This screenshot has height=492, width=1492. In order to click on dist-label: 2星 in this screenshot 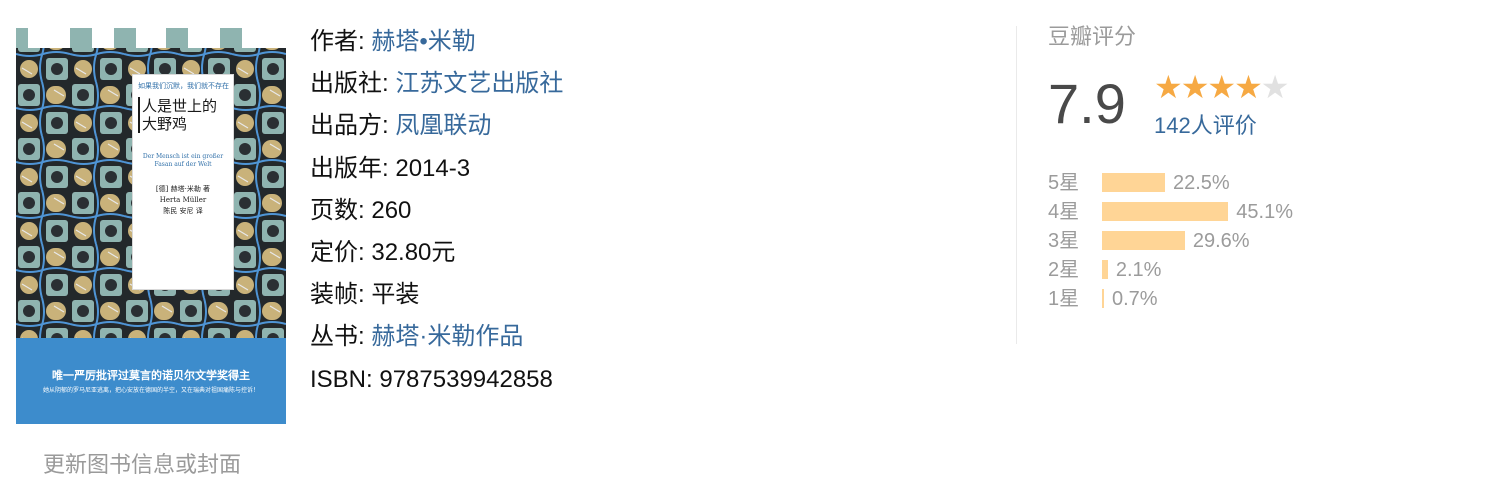, I will do `click(1064, 270)`.